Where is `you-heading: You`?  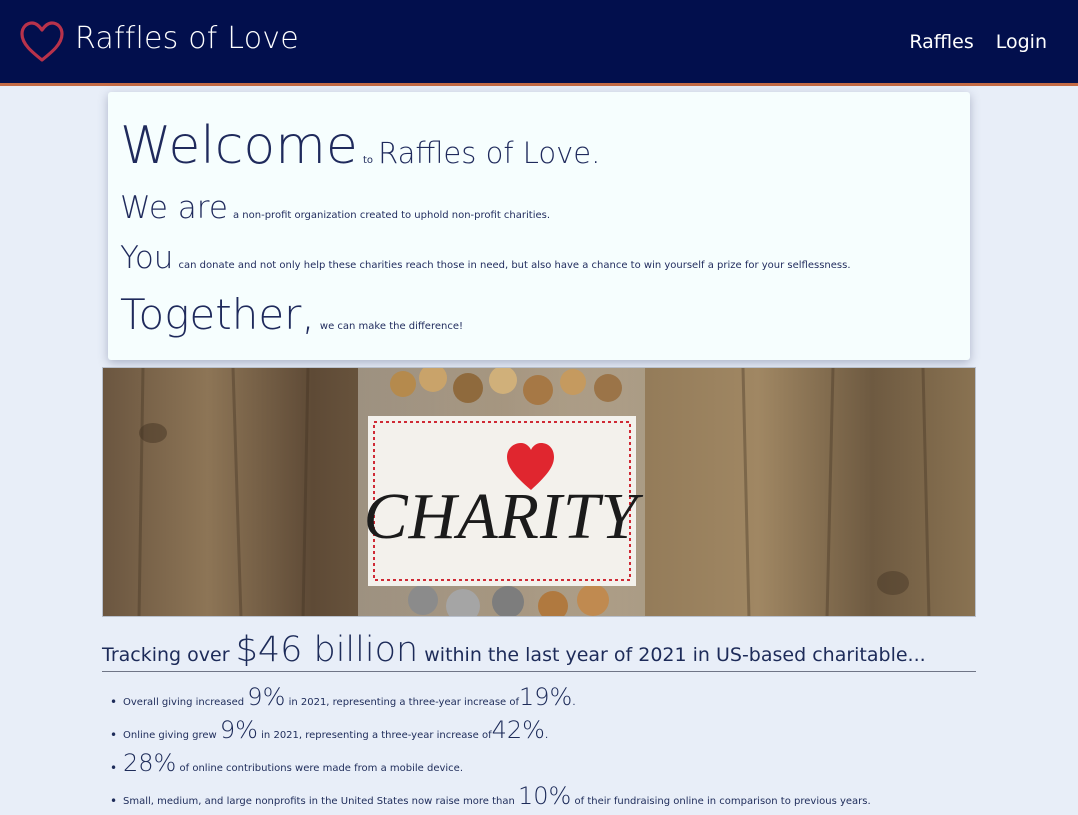
you-heading: You is located at coordinates (147, 258).